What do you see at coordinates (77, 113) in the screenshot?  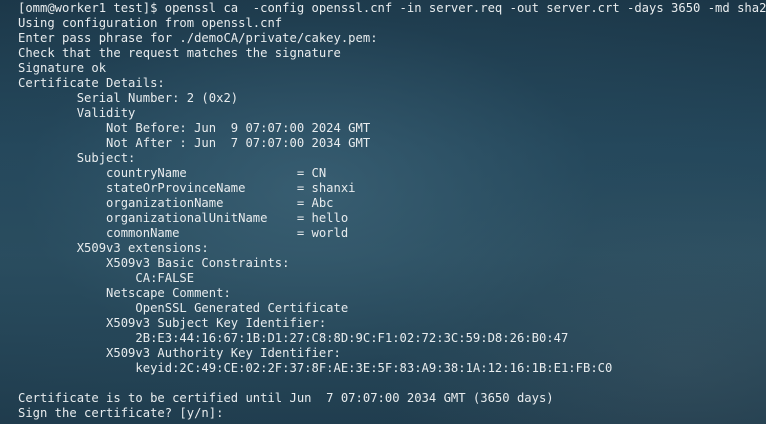 I see `output-line: Validity` at bounding box center [77, 113].